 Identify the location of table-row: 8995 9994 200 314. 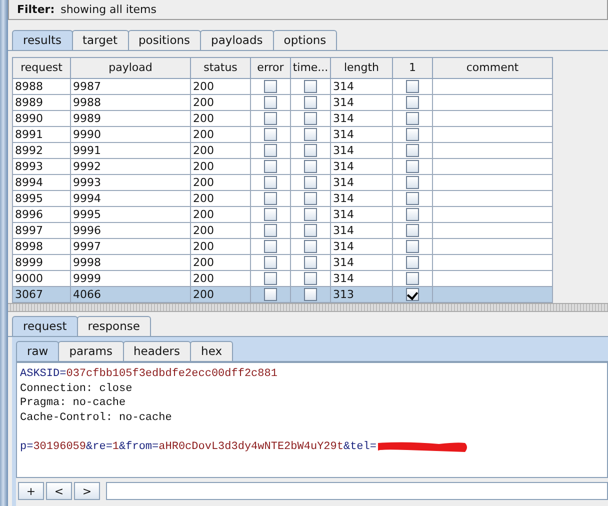
(282, 198).